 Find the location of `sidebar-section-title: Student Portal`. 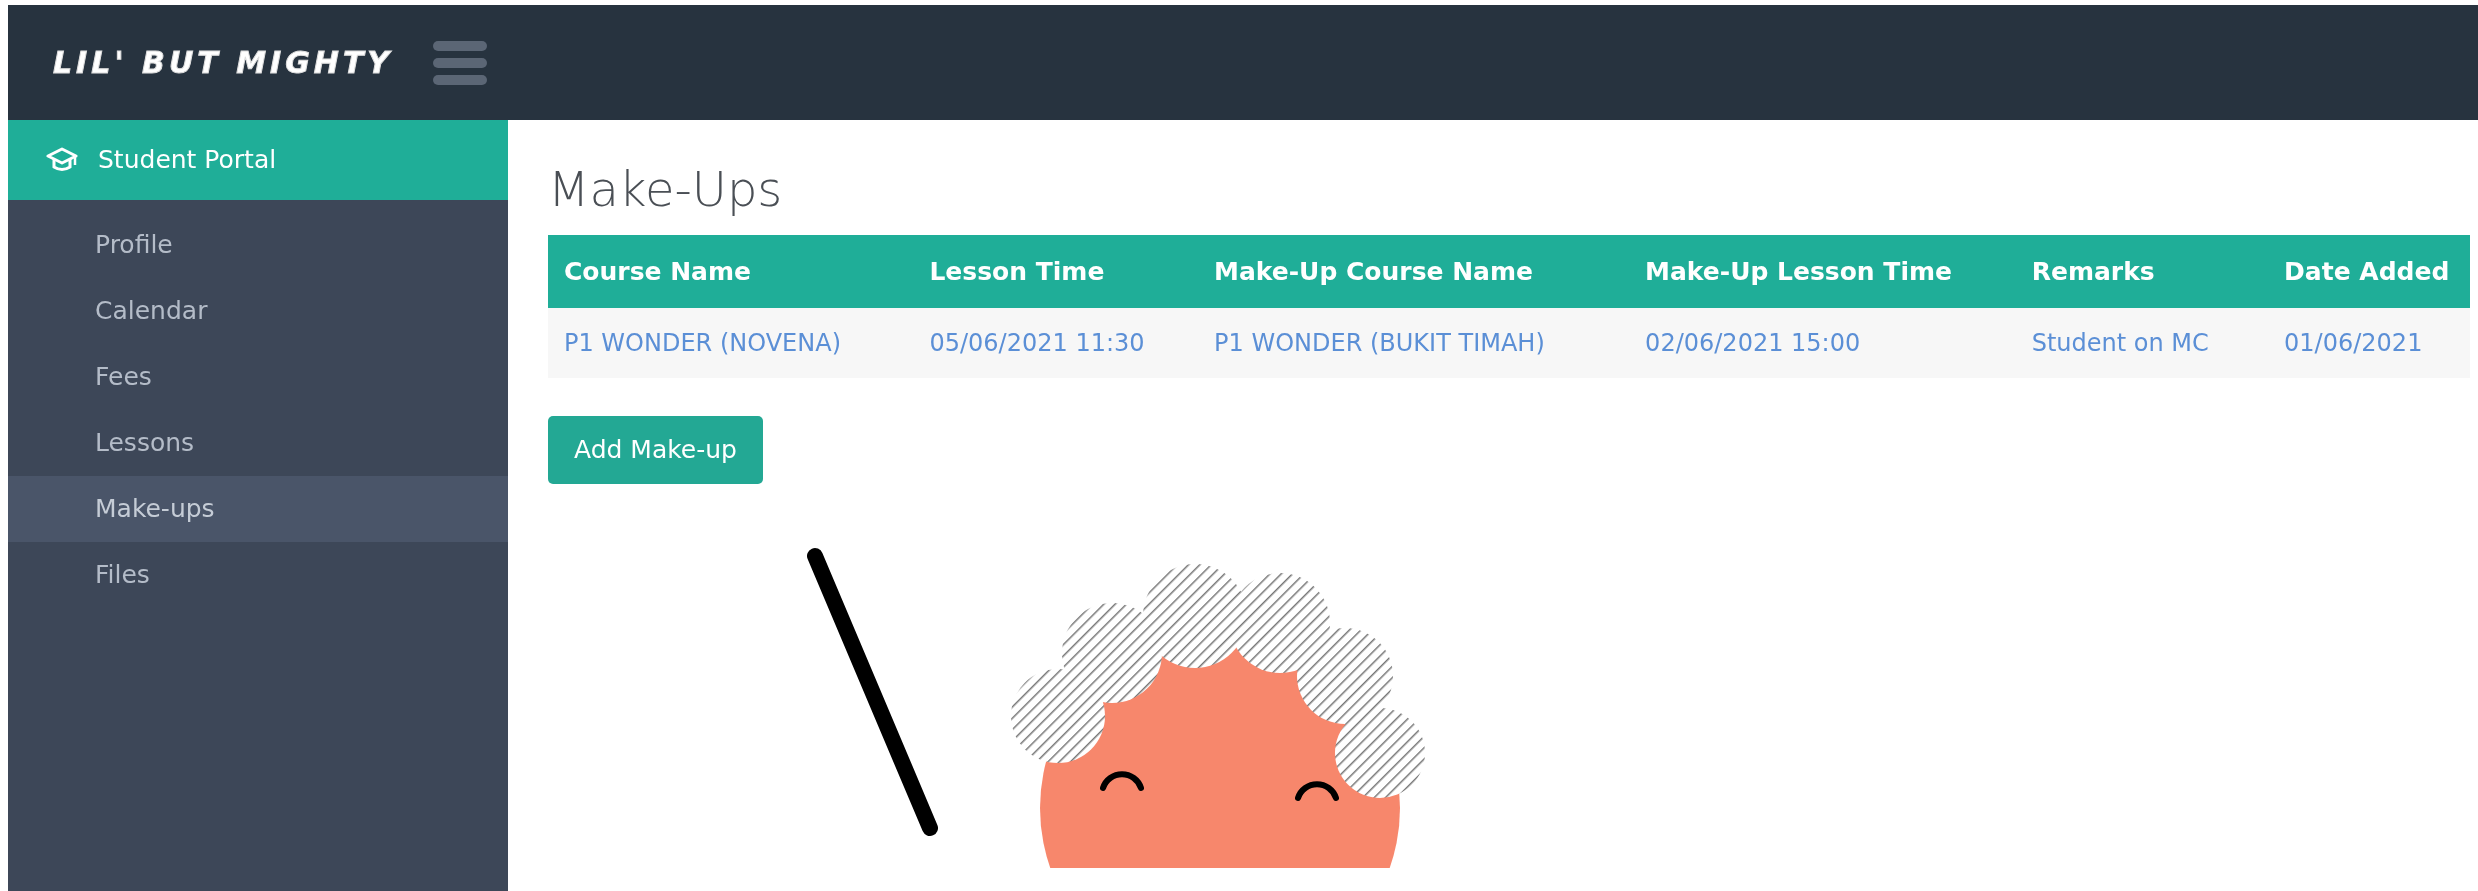

sidebar-section-title: Student Portal is located at coordinates (187, 160).